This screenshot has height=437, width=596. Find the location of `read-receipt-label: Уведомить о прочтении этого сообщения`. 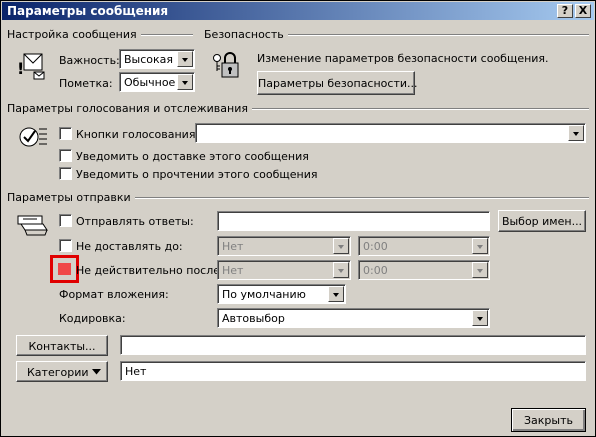

read-receipt-label: Уведомить о прочтении этого сообщения is located at coordinates (197, 174).